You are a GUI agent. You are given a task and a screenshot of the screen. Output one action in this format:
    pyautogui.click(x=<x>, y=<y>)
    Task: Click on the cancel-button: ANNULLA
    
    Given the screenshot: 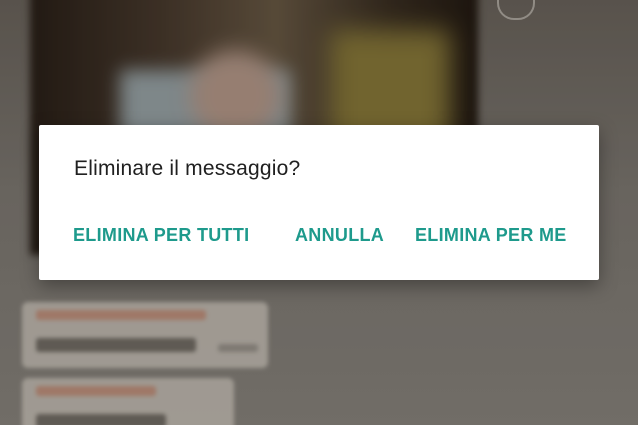 What is the action you would take?
    pyautogui.click(x=339, y=235)
    